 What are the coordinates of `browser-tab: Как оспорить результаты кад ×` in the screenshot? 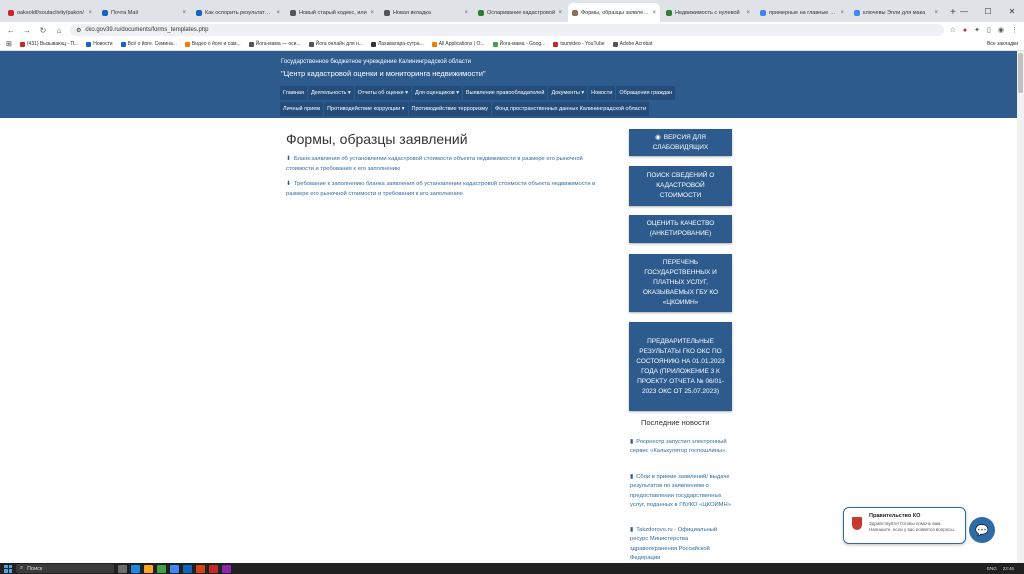 It's located at (238, 12).